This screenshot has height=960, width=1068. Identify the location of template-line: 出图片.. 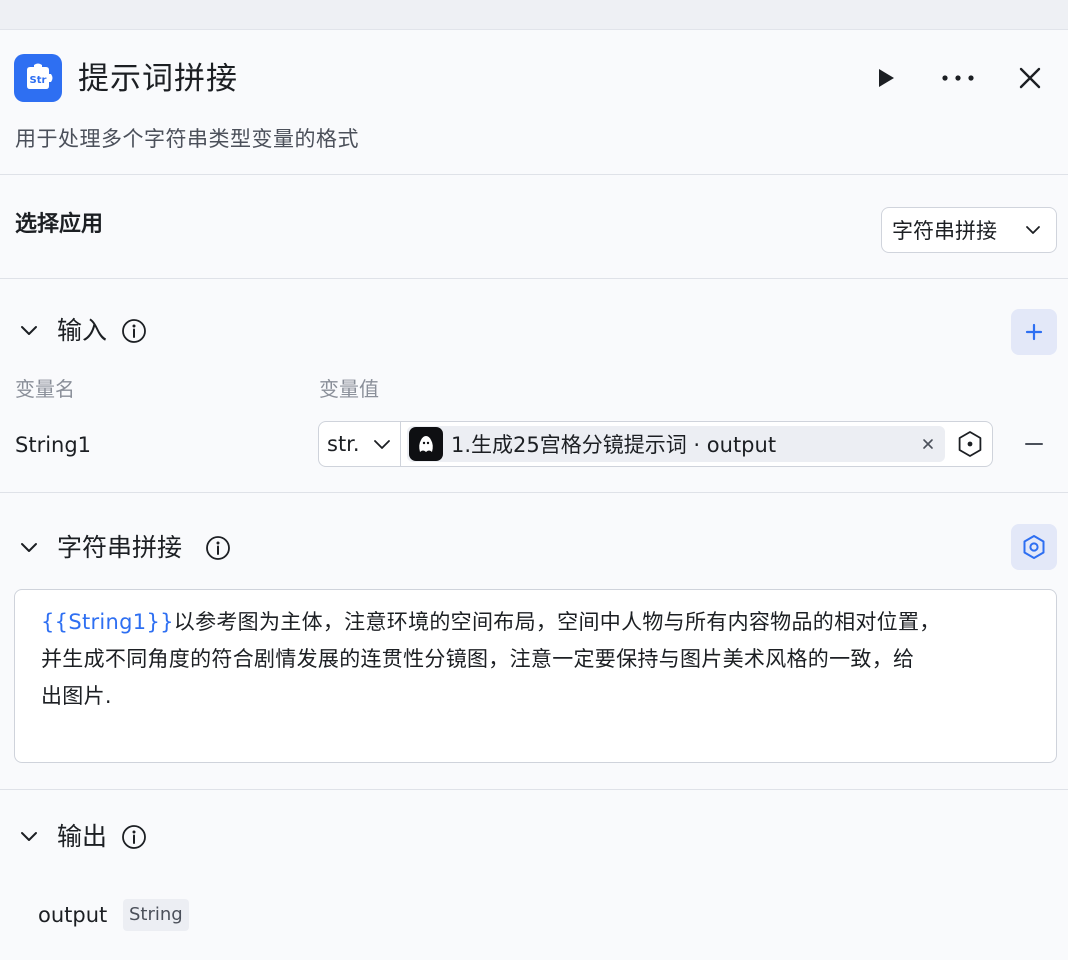
(76, 696).